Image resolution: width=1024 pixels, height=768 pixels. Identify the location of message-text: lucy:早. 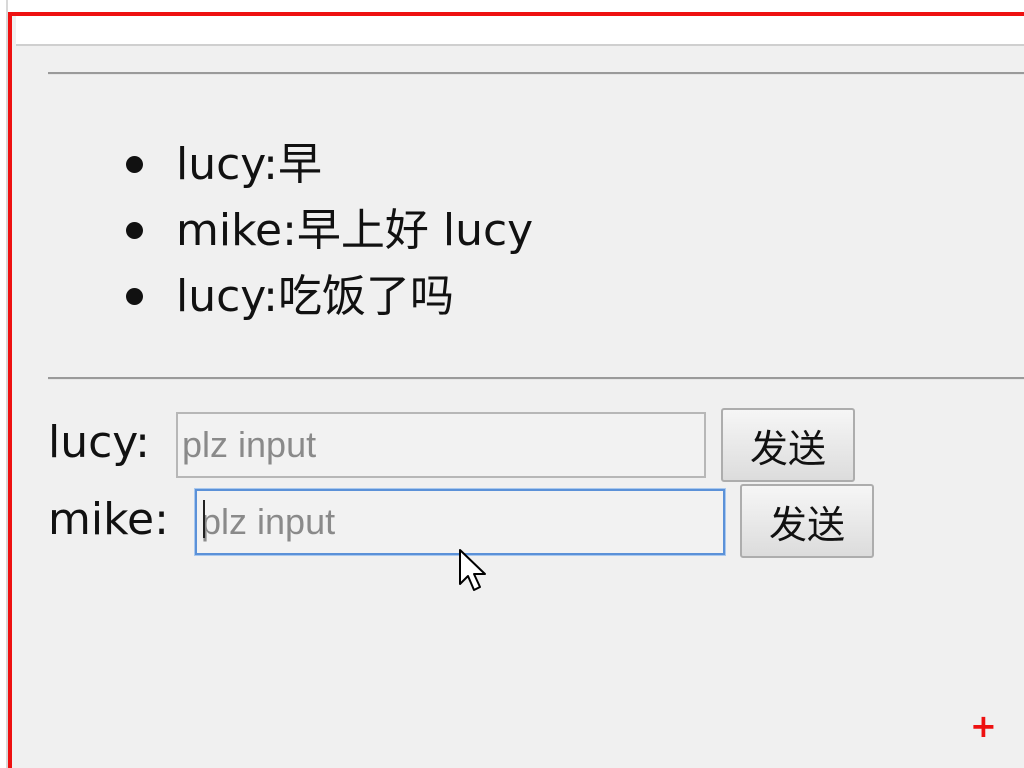
(249, 164).